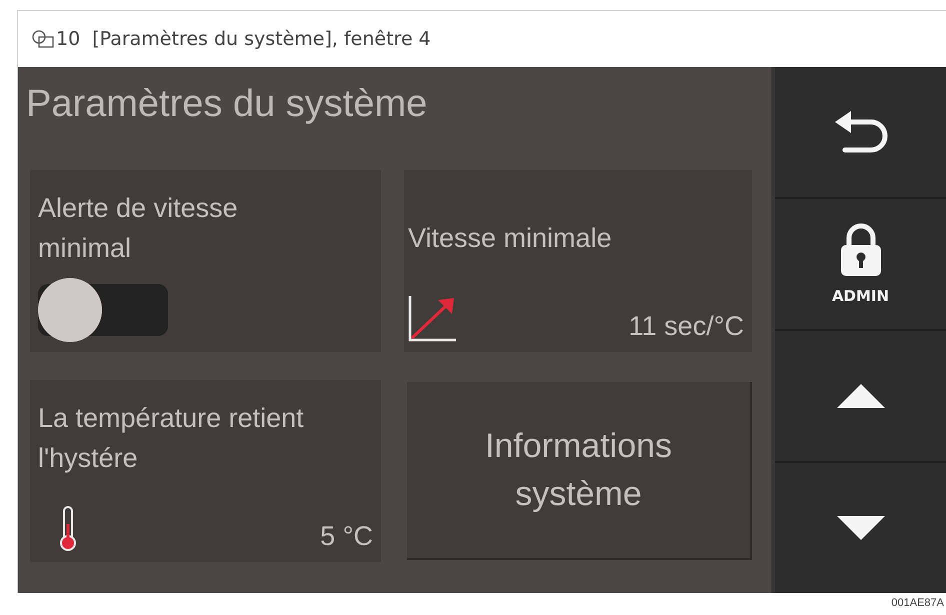  I want to click on admin-lock-button: ADMIN, so click(860, 264).